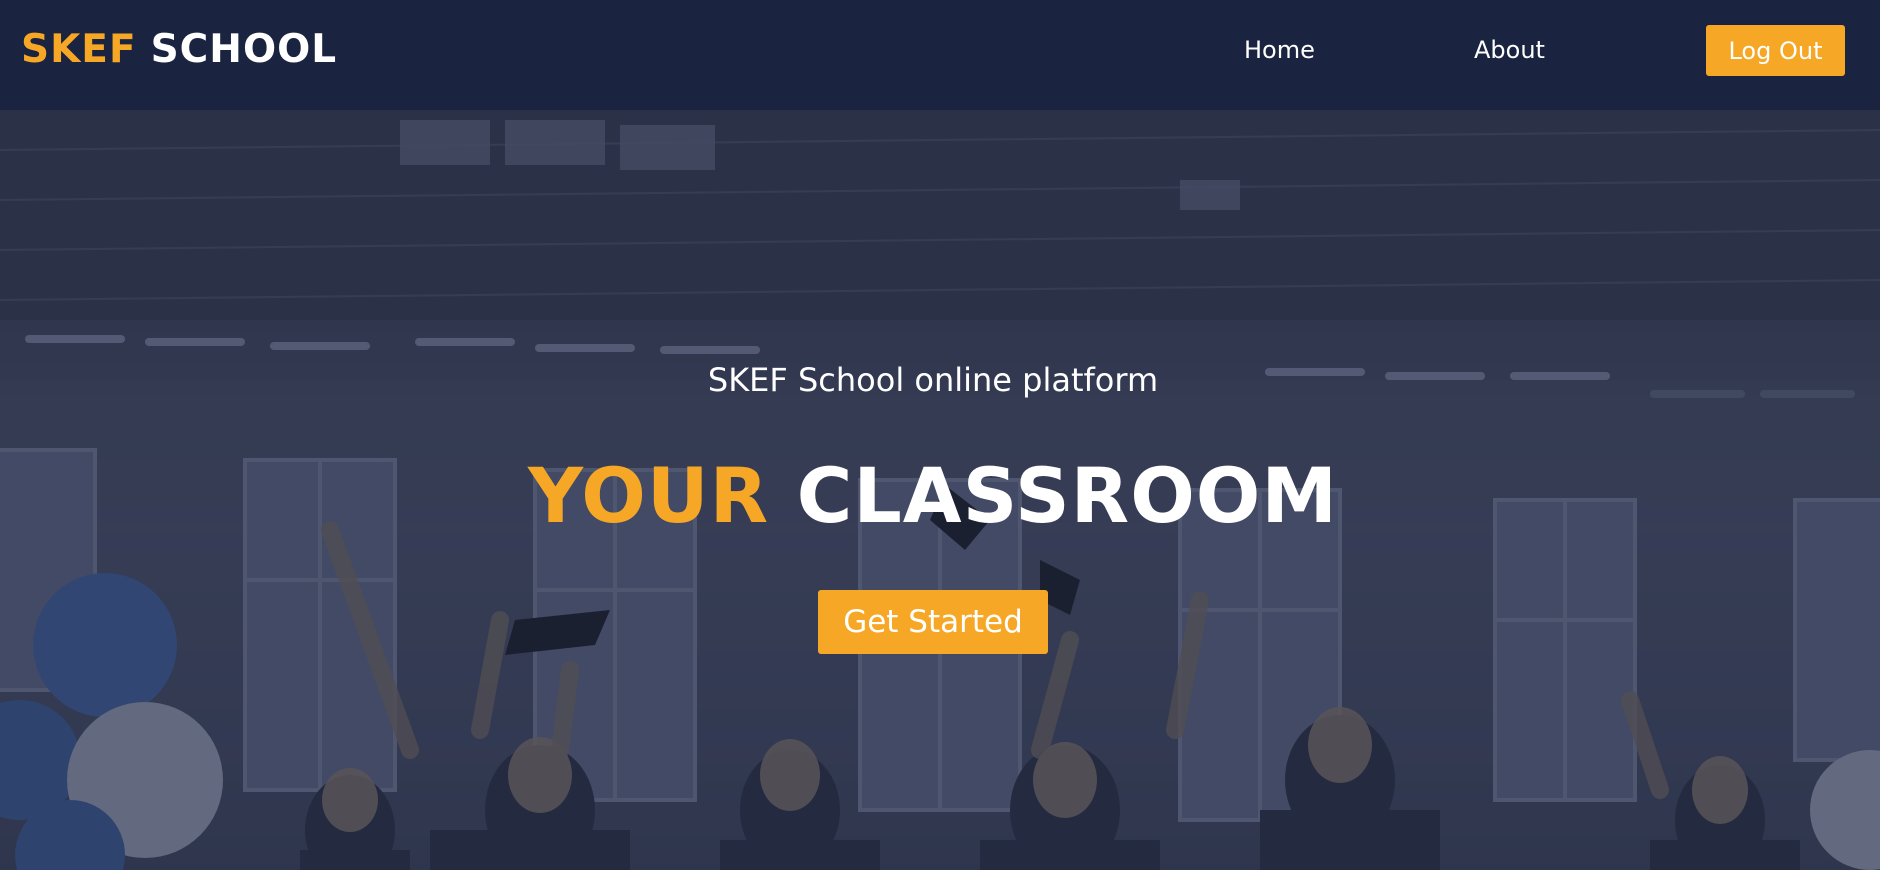 This screenshot has height=870, width=1880. What do you see at coordinates (1067, 495) in the screenshot?
I see `hero-title-main: CLASSROOM` at bounding box center [1067, 495].